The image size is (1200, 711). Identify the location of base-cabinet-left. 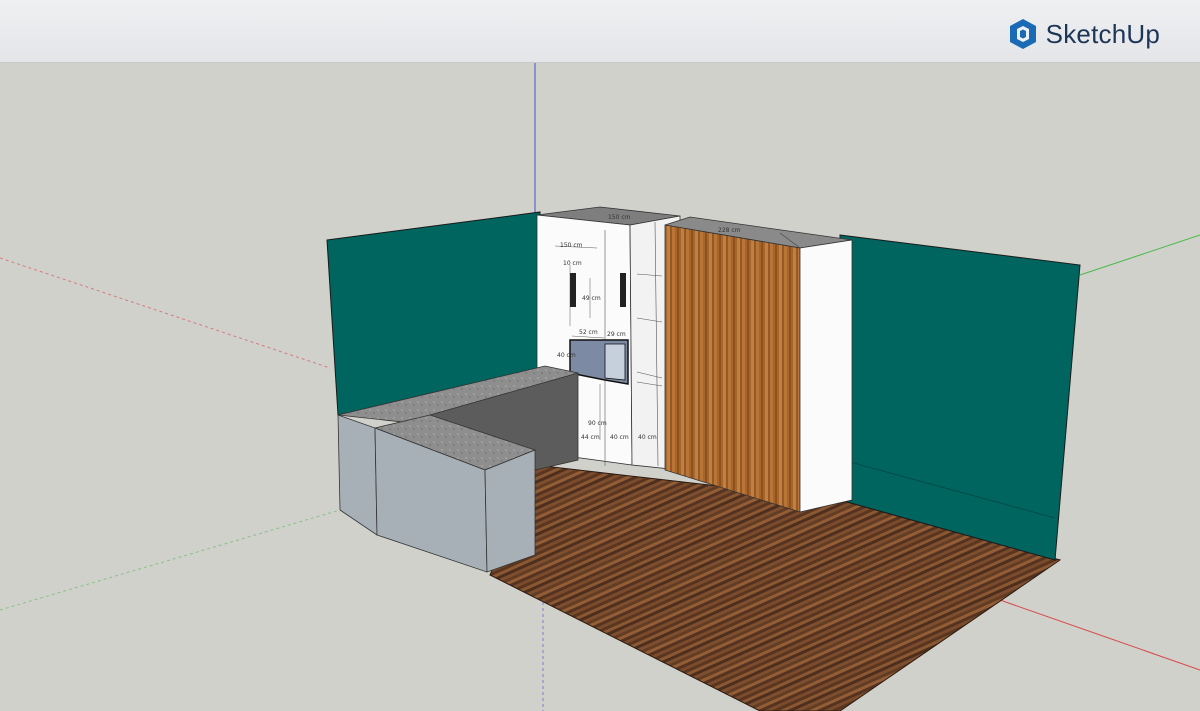
(357, 475).